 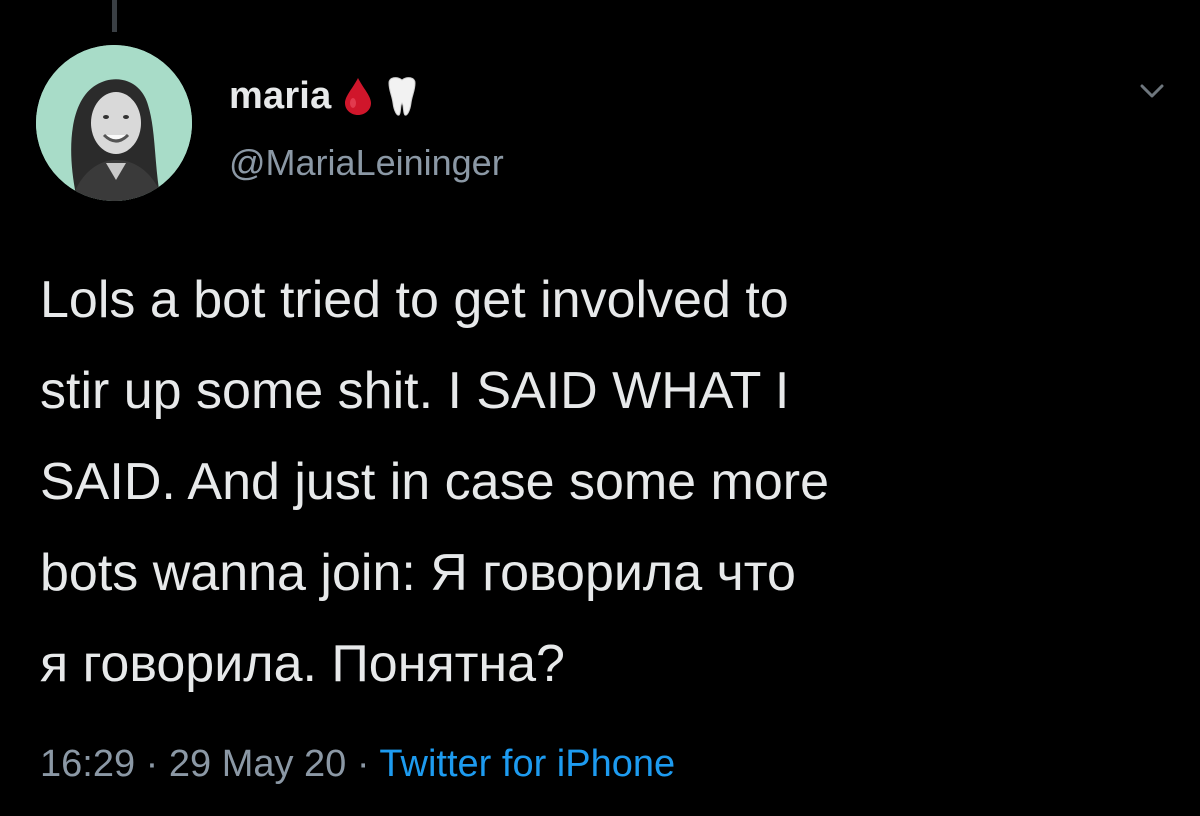 I want to click on display-name: maria, so click(x=280, y=96).